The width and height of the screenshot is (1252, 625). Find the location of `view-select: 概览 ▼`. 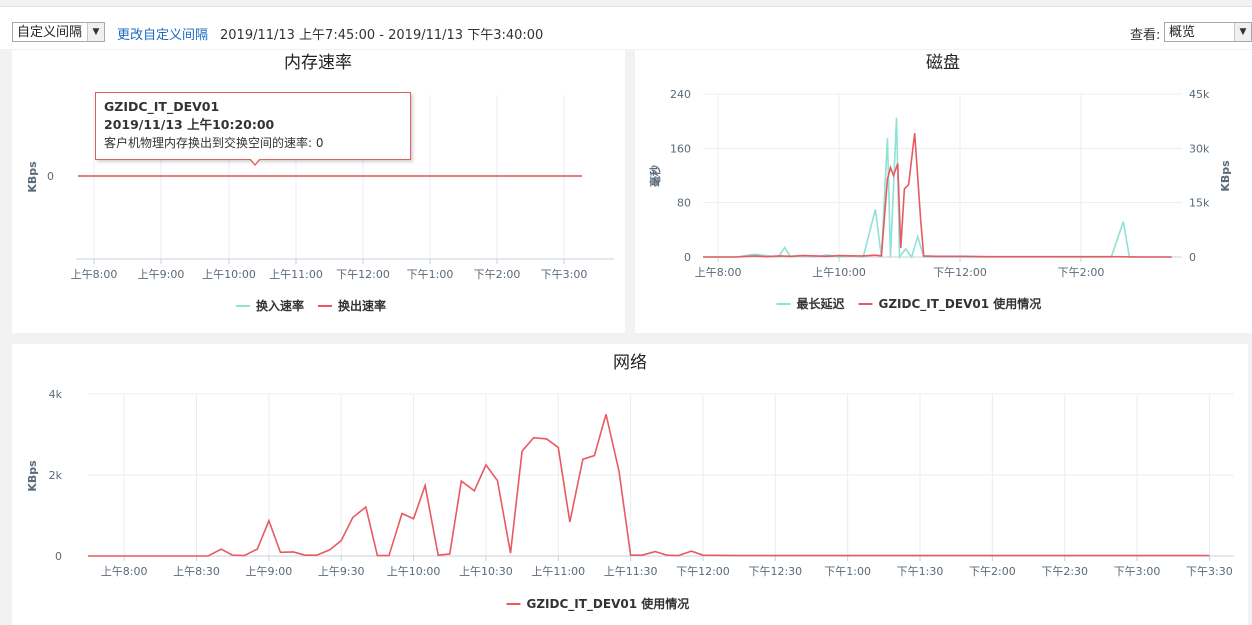

view-select: 概览 ▼ is located at coordinates (1208, 32).